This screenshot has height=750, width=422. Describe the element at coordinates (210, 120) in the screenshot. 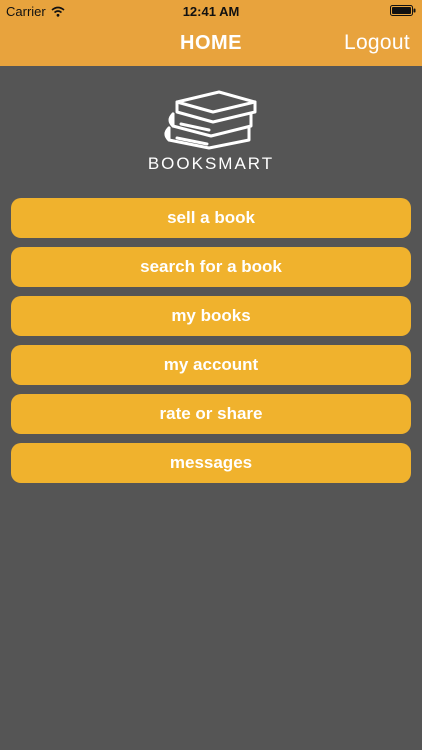

I see `books-icon` at that location.